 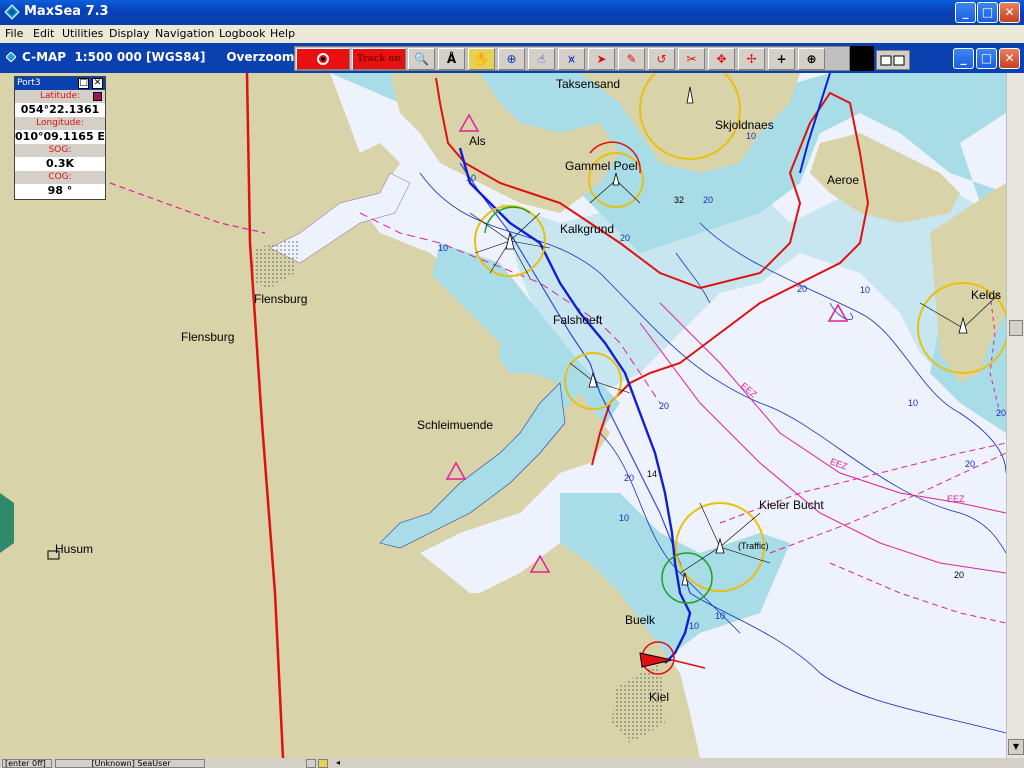 What do you see at coordinates (158, 57) in the screenshot?
I see `chart-scale-info: C-MAP 1:500 000 [WGS84] Overzoom` at bounding box center [158, 57].